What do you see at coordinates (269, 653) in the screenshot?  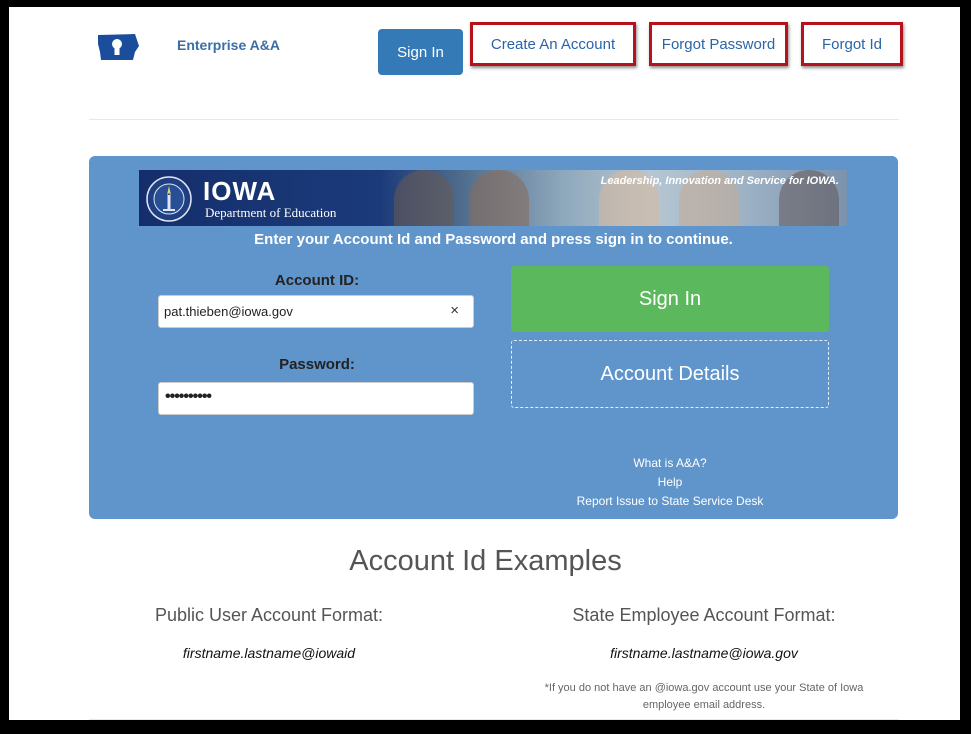 I see `public-format-example: firstname.lastname@iowaid` at bounding box center [269, 653].